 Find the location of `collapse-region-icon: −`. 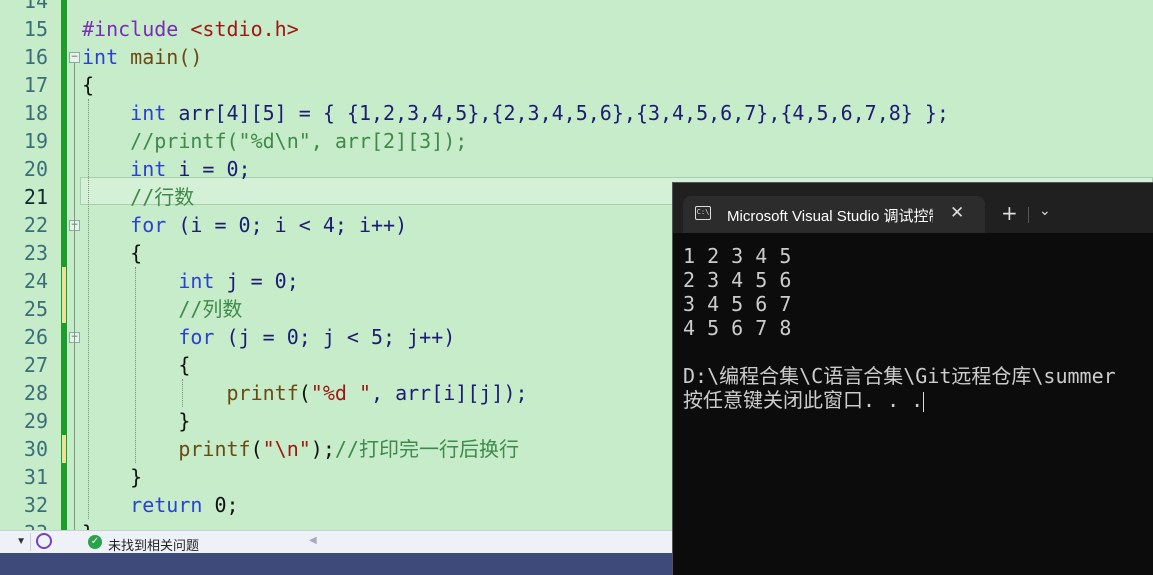

collapse-region-icon: − is located at coordinates (74, 57).